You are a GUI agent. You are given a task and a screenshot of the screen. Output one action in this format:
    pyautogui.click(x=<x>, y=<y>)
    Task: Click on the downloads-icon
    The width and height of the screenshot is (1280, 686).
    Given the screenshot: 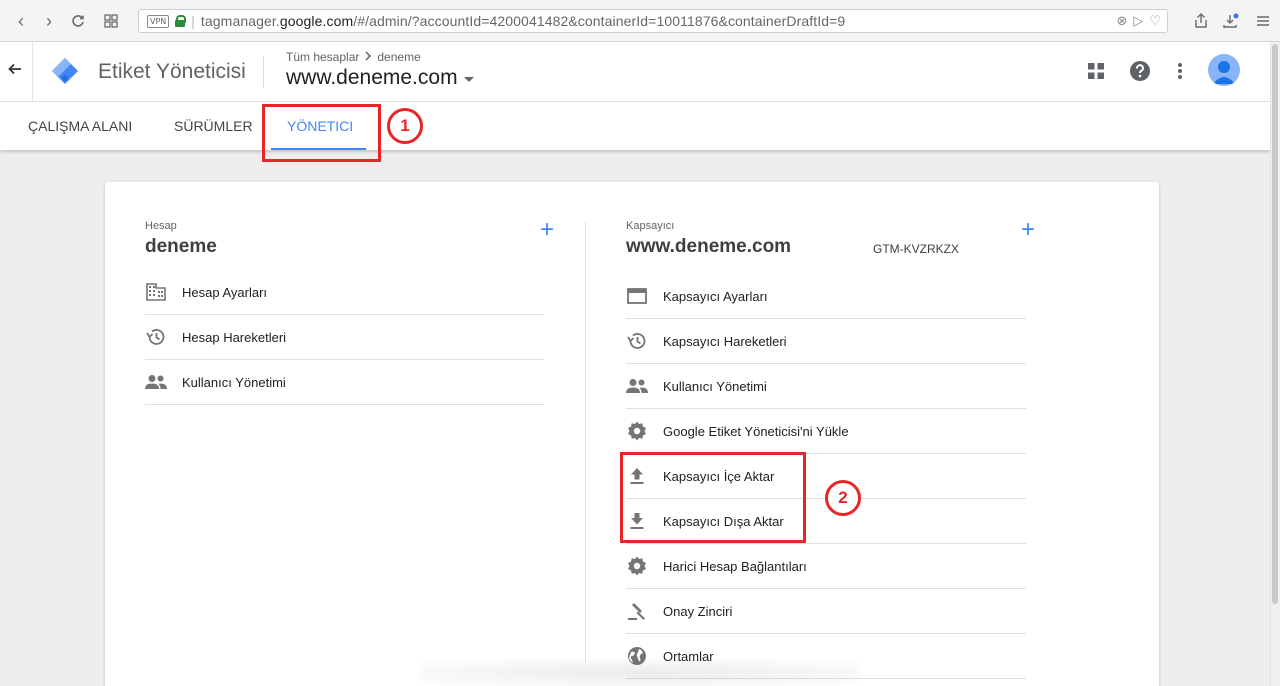 What is the action you would take?
    pyautogui.click(x=1231, y=21)
    